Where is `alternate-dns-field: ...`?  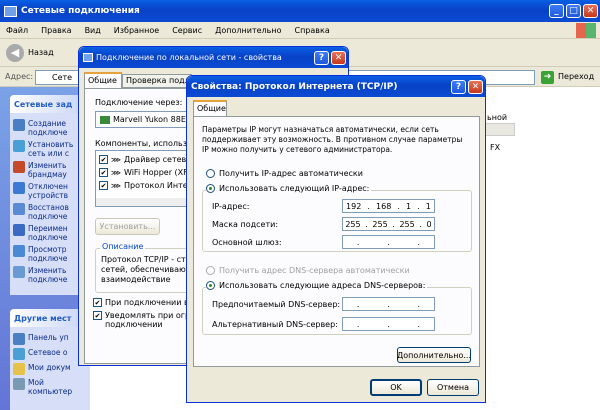 alternate-dns-field: ... is located at coordinates (388, 324).